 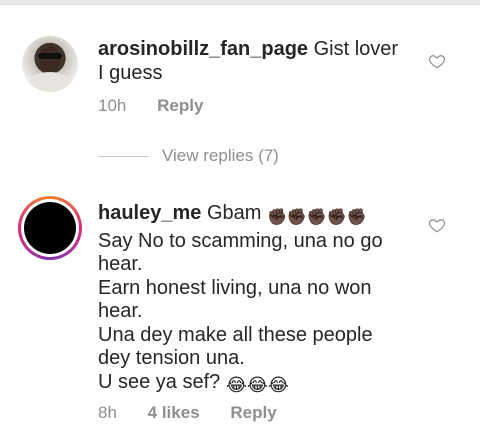 I want to click on comment-text: arosinobillz_fan_page Gist lover I guess, so click(x=253, y=61).